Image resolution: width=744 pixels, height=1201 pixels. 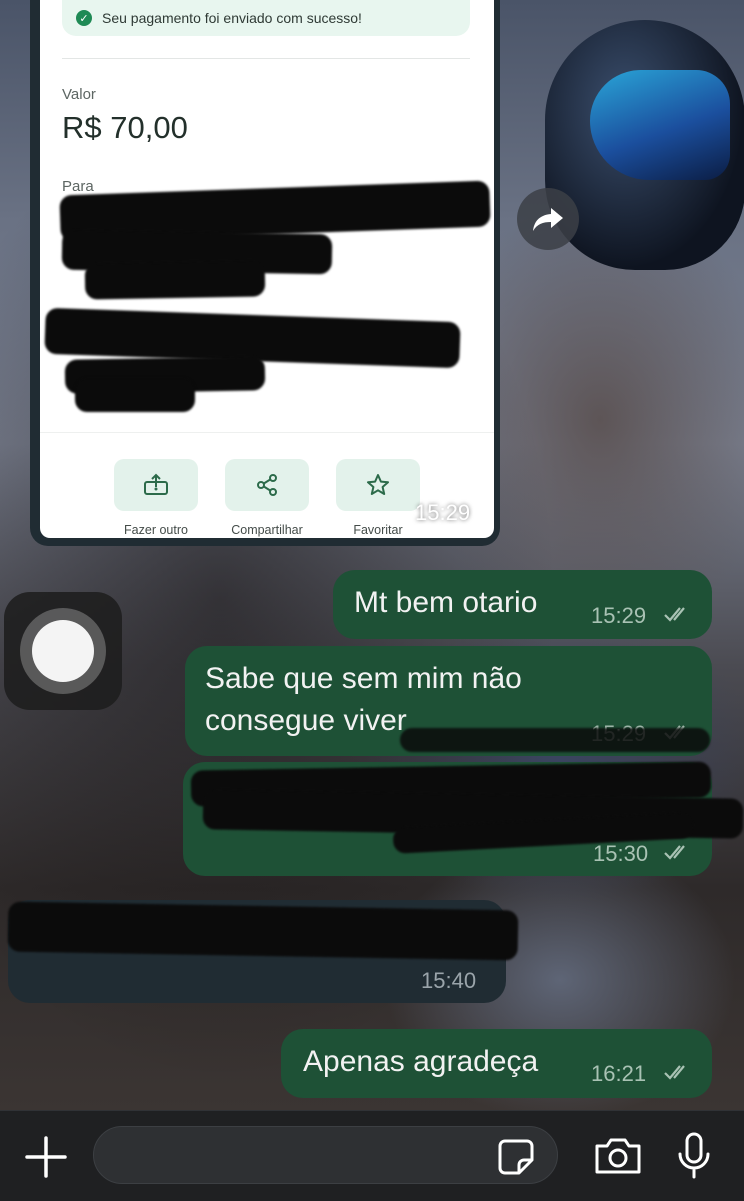 I want to click on message-input, so click(x=325, y=1155).